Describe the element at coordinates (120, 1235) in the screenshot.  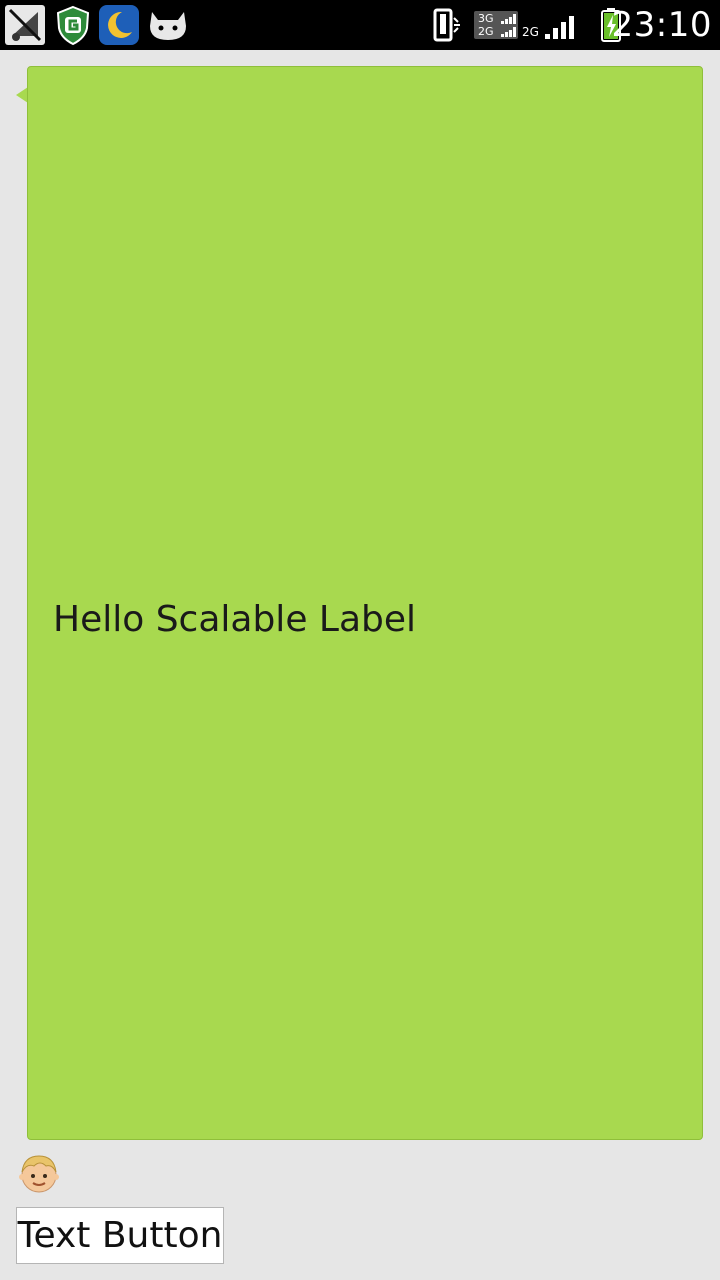
I see `text-button: Text Button` at that location.